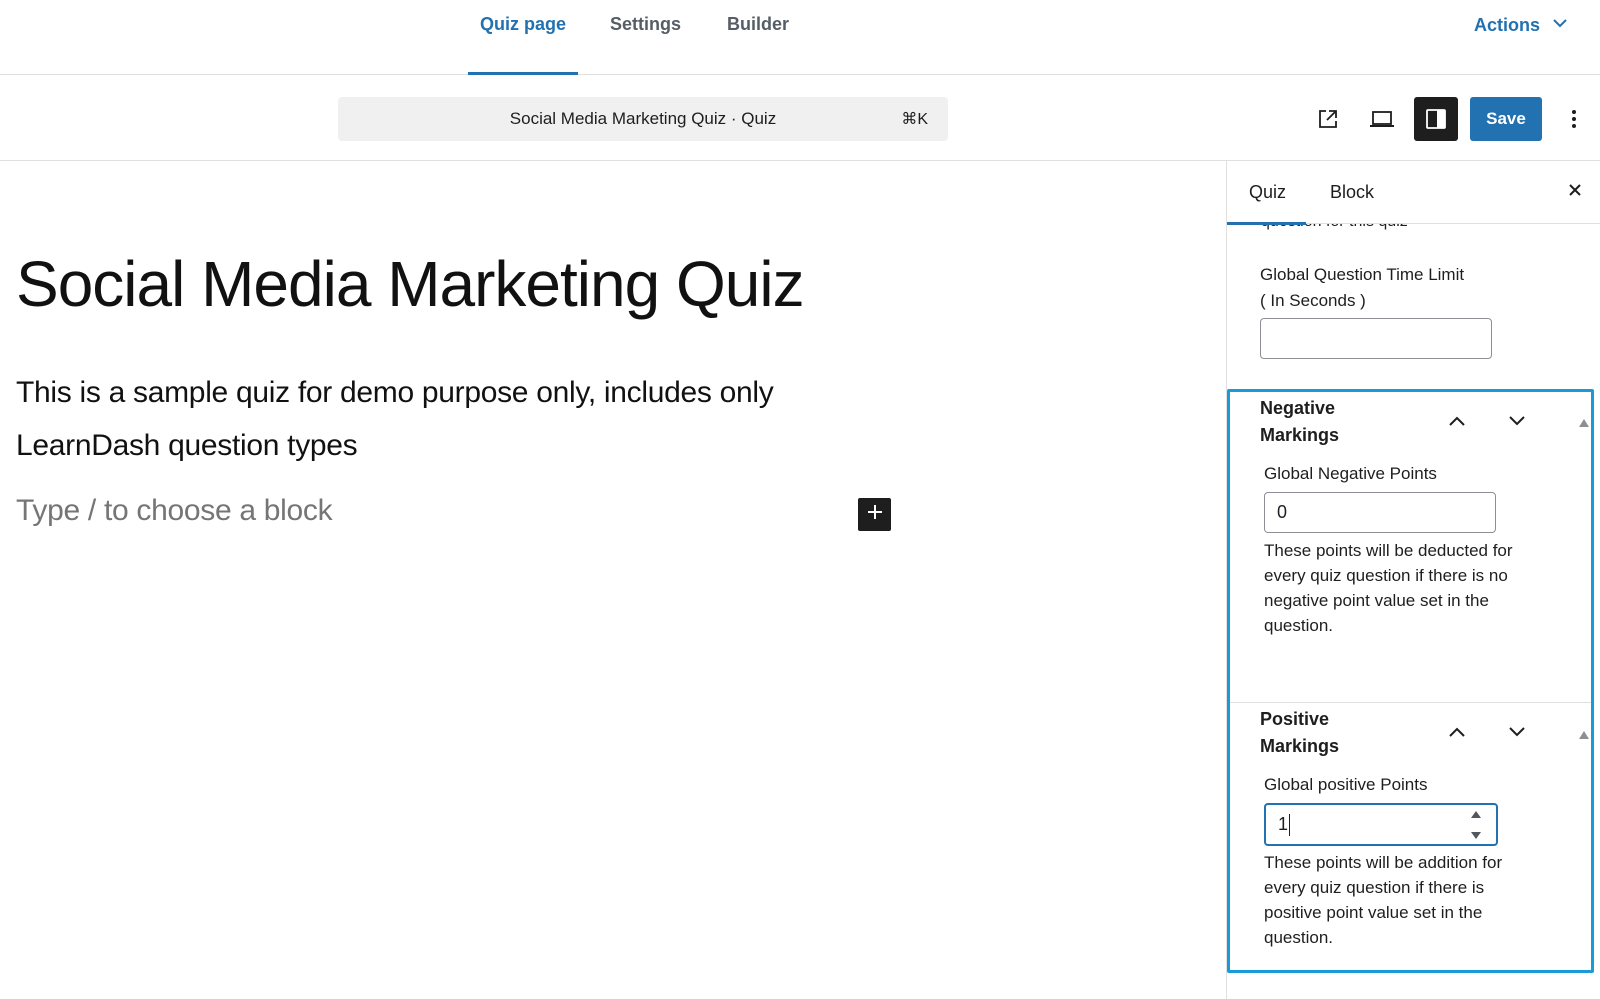 Image resolution: width=1600 pixels, height=999 pixels. What do you see at coordinates (1373, 912) in the screenshot?
I see `positive-help-line: positive point value set in the` at bounding box center [1373, 912].